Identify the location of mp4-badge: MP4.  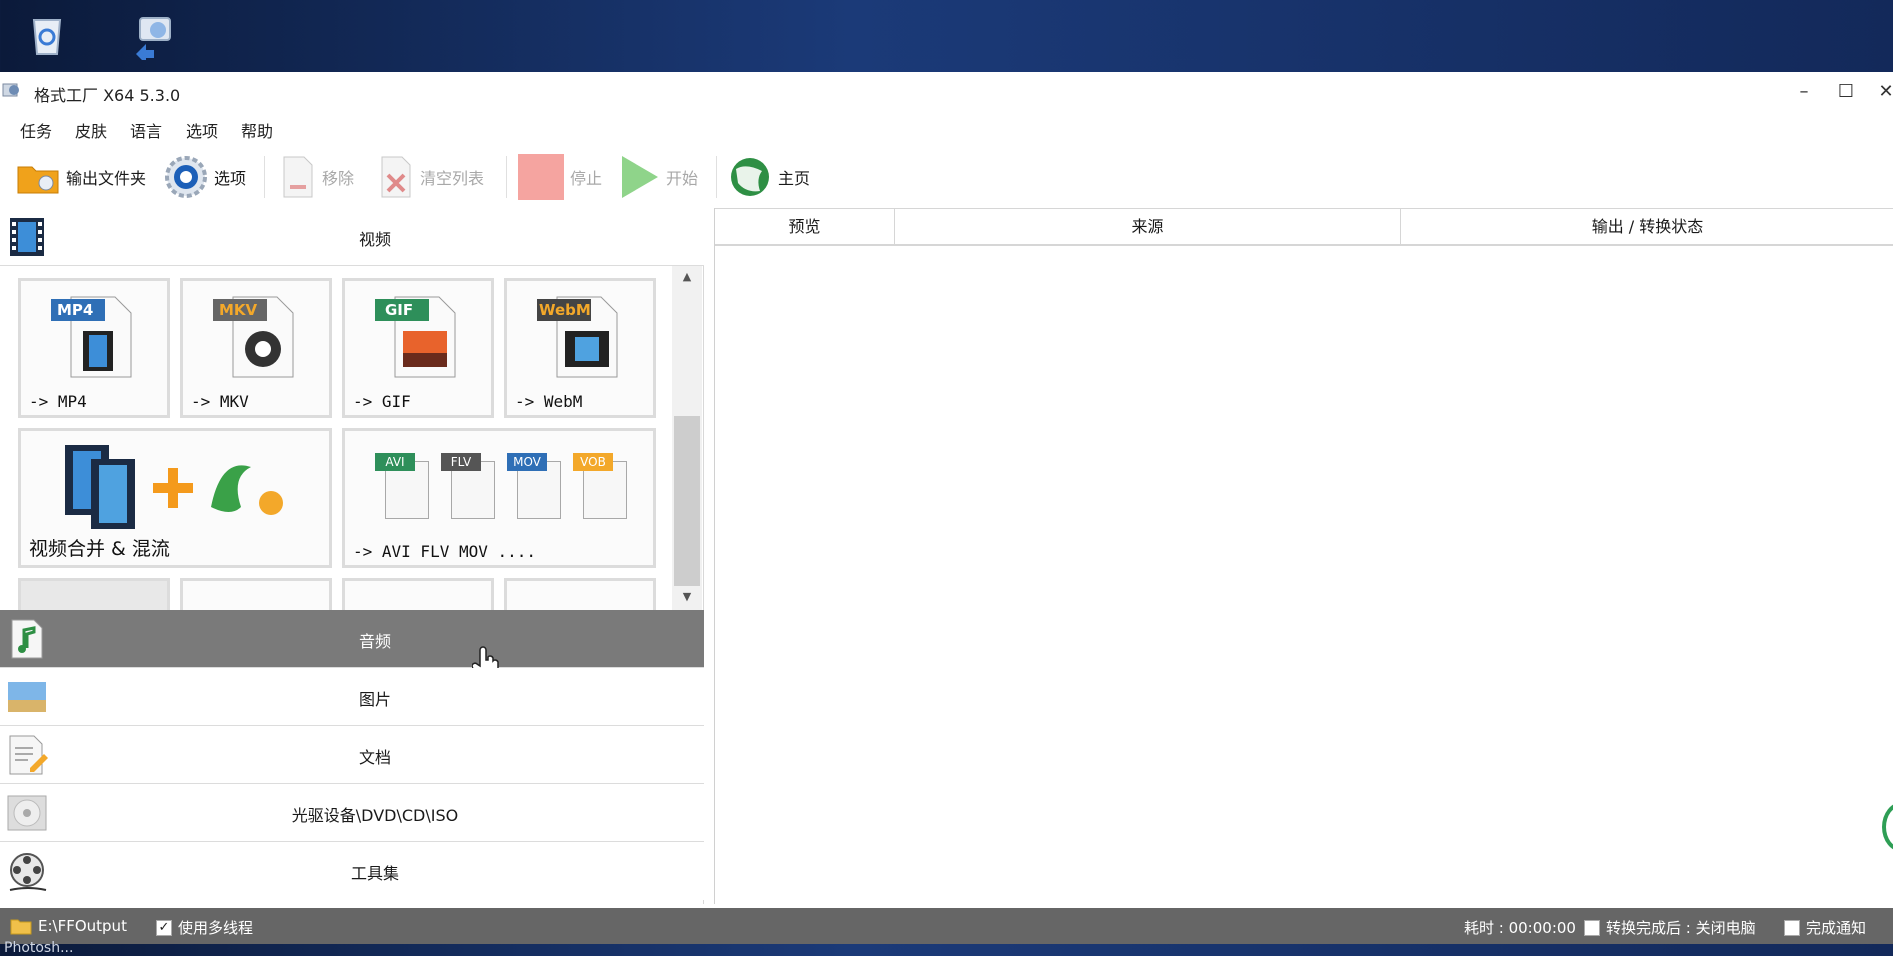
(75, 310).